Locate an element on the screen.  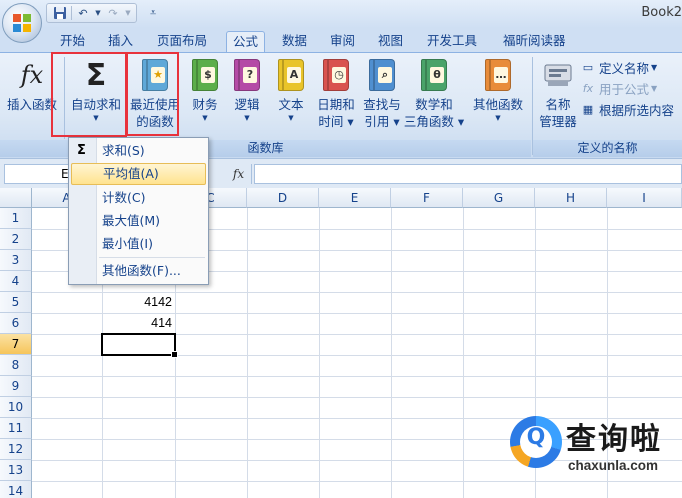
text-button: A 文本 ▼ is located at coordinates (291, 90).